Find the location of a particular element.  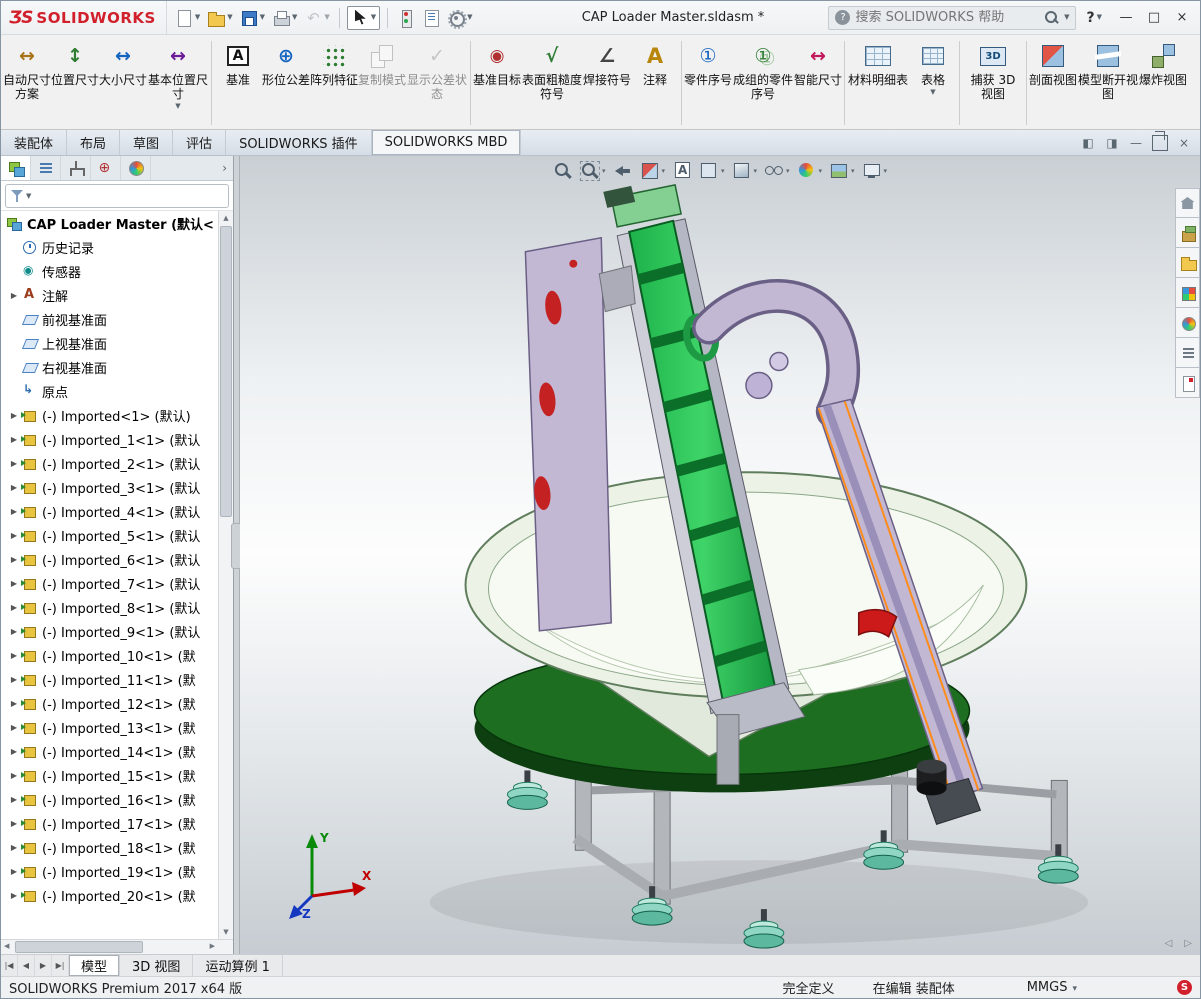

minimize-button: — is located at coordinates (1126, 18).